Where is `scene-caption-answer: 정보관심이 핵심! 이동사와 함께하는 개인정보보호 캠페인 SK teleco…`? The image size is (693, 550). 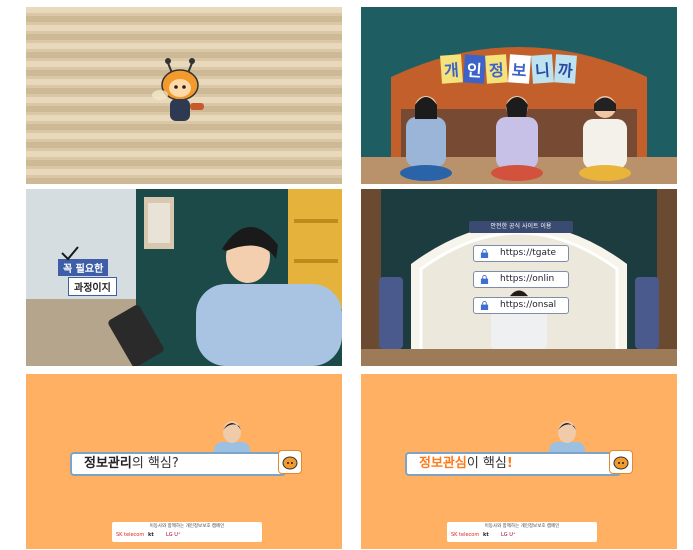
scene-caption-answer: 정보관심이 핵심! 이동사와 함께하는 개인정보보호 캠페인 SK teleco… is located at coordinates (519, 461).